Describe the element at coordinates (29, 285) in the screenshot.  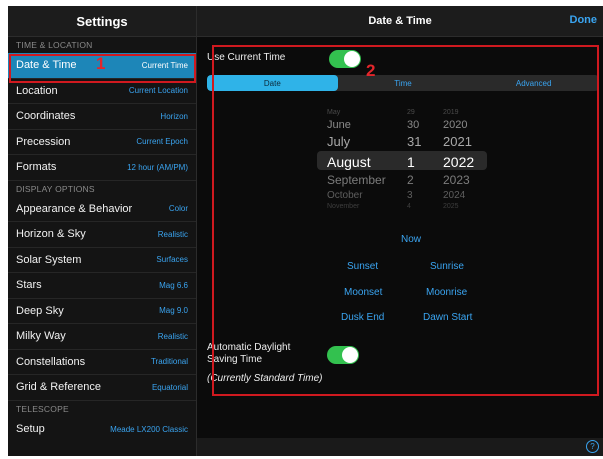
I see `sidebar-item-label: Stars` at that location.